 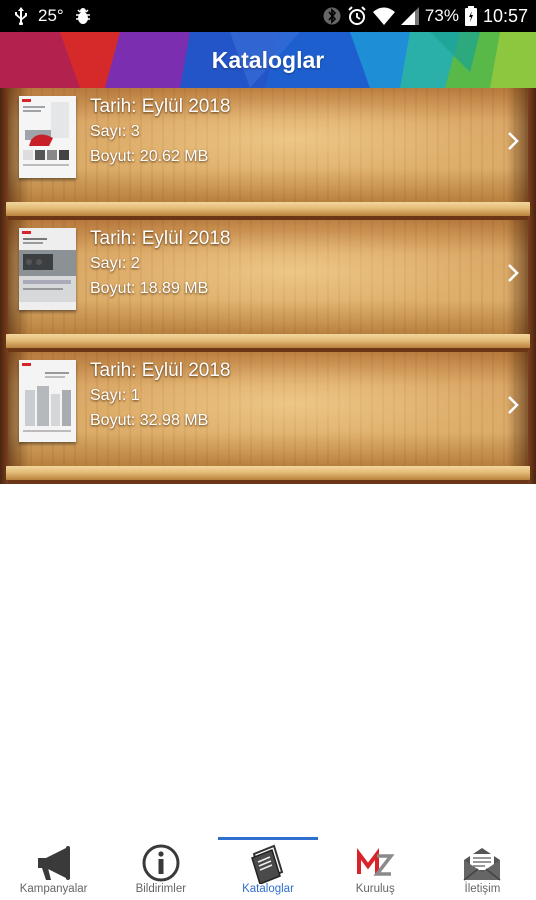 I want to click on nav-label: İletişim, so click(x=482, y=889).